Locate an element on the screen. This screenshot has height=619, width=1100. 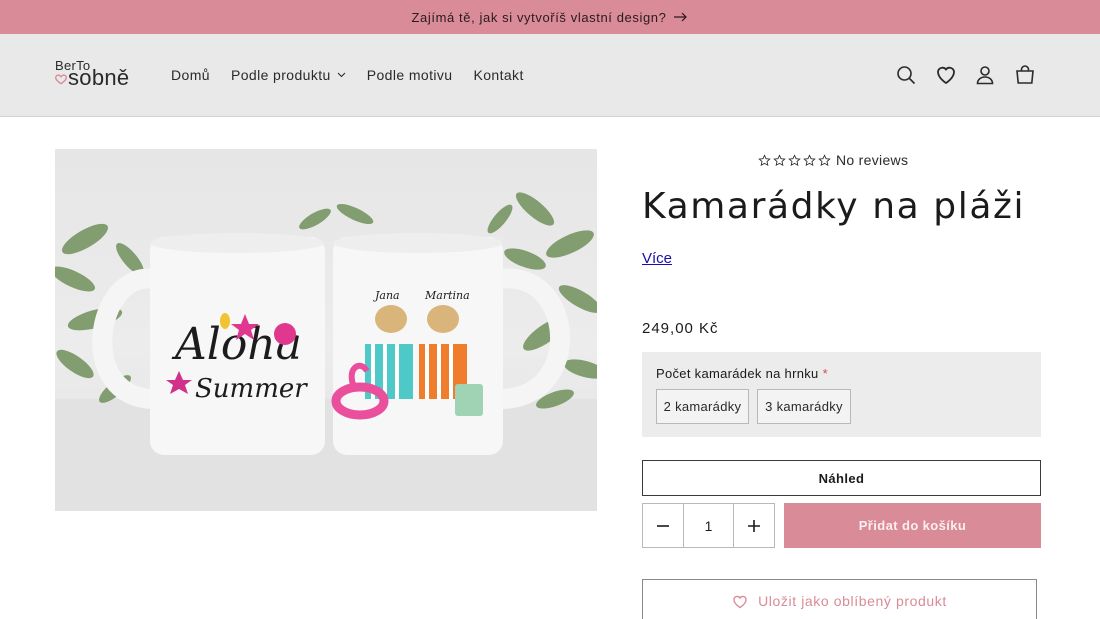
more-link: Více is located at coordinates (657, 258).